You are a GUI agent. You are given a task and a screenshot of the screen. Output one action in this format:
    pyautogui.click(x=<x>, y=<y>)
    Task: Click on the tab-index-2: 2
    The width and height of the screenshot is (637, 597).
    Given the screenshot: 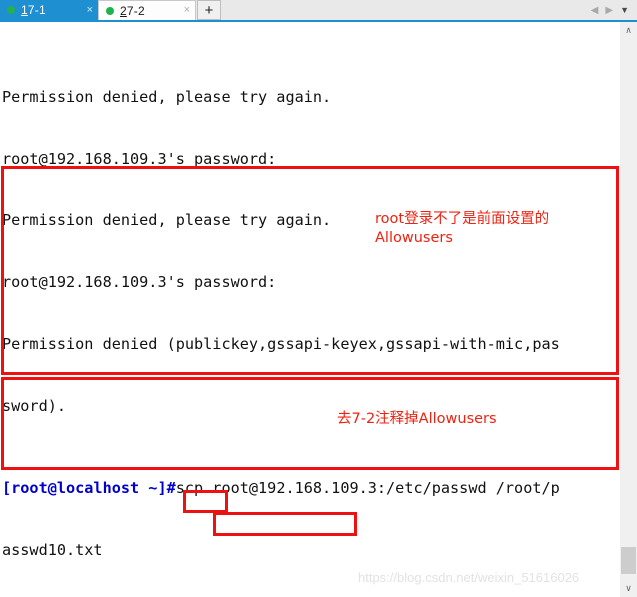 What is the action you would take?
    pyautogui.click(x=123, y=10)
    